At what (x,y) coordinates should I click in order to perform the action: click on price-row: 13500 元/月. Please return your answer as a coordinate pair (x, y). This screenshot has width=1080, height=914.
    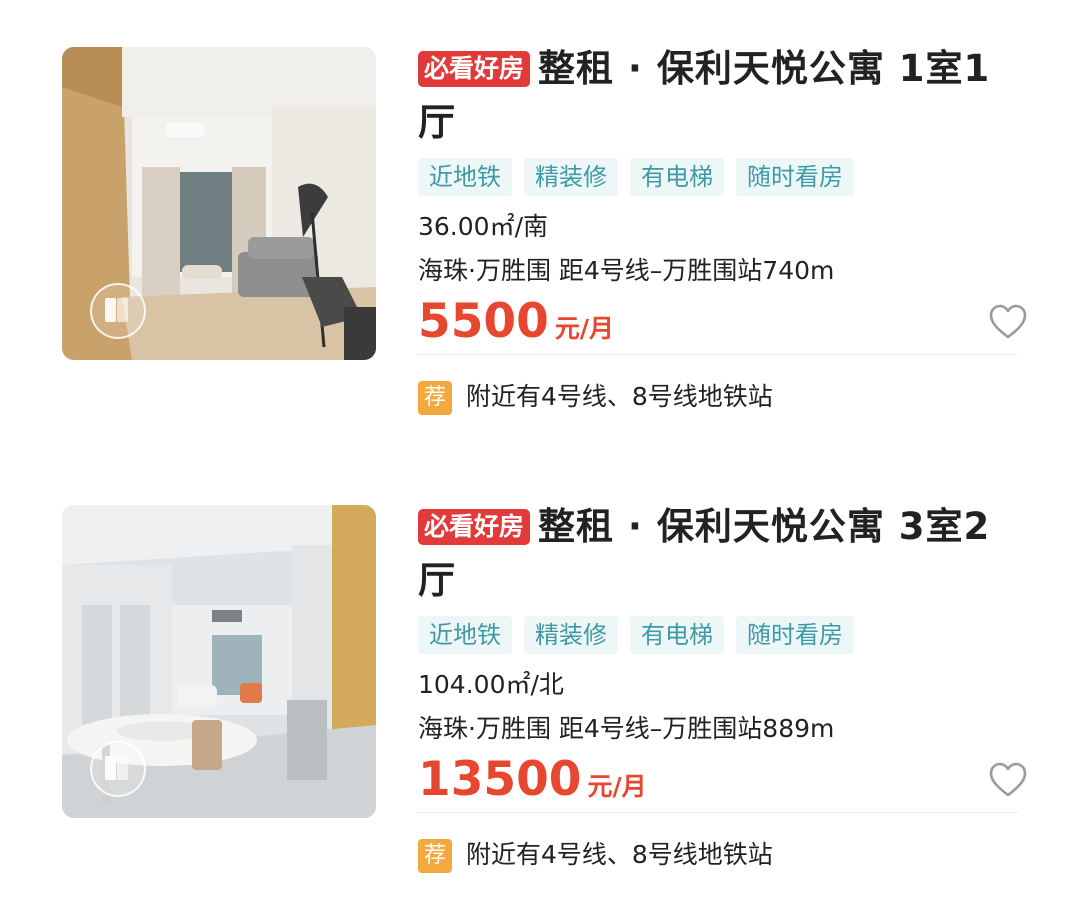
    Looking at the image, I should click on (723, 780).